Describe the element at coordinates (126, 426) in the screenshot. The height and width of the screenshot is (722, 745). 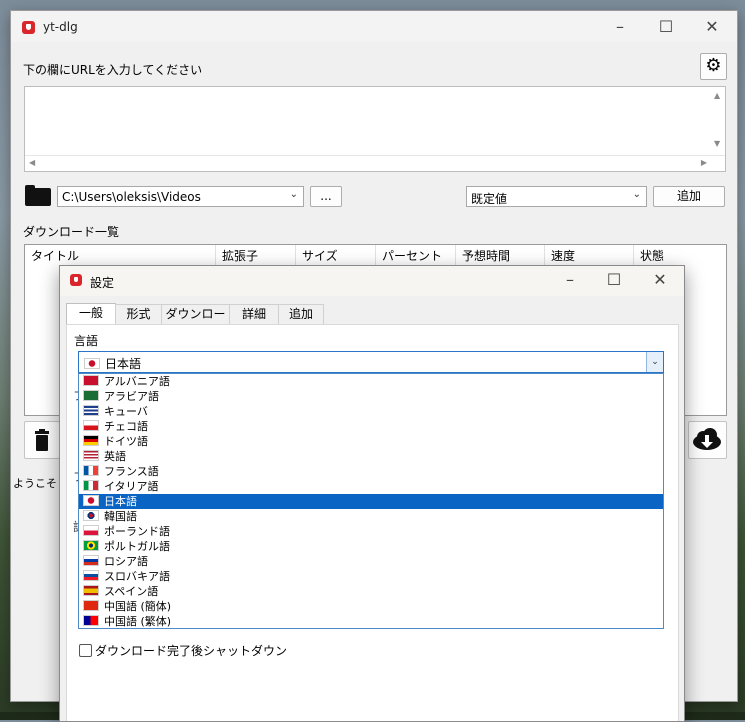
I see `option-label: チェコ語` at that location.